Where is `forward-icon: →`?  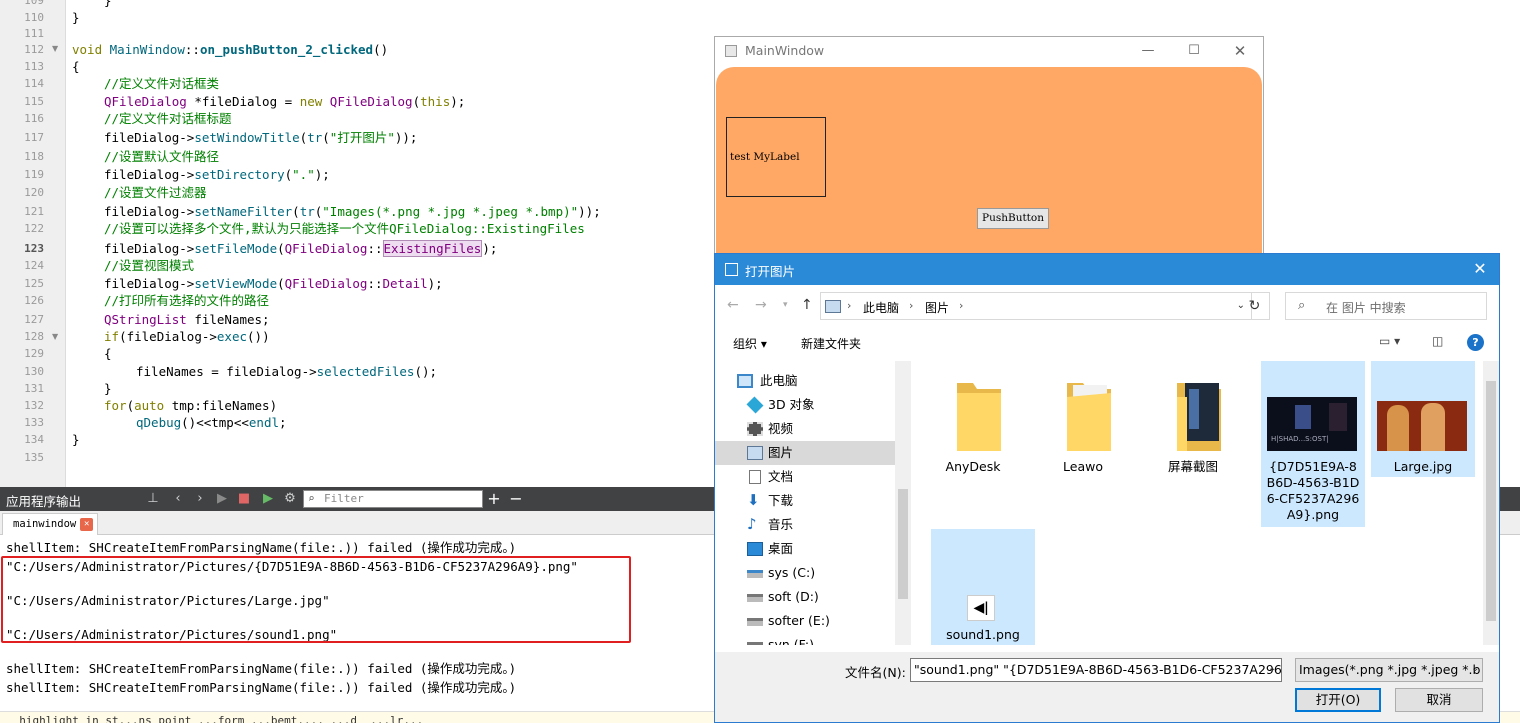 forward-icon: → is located at coordinates (761, 305).